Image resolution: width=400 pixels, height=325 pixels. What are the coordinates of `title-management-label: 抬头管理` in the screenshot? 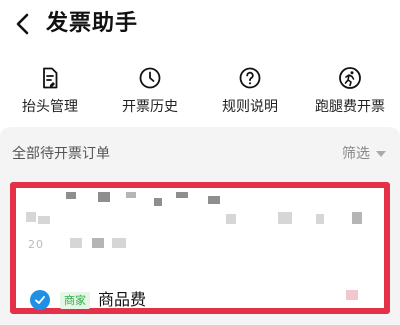 It's located at (50, 107).